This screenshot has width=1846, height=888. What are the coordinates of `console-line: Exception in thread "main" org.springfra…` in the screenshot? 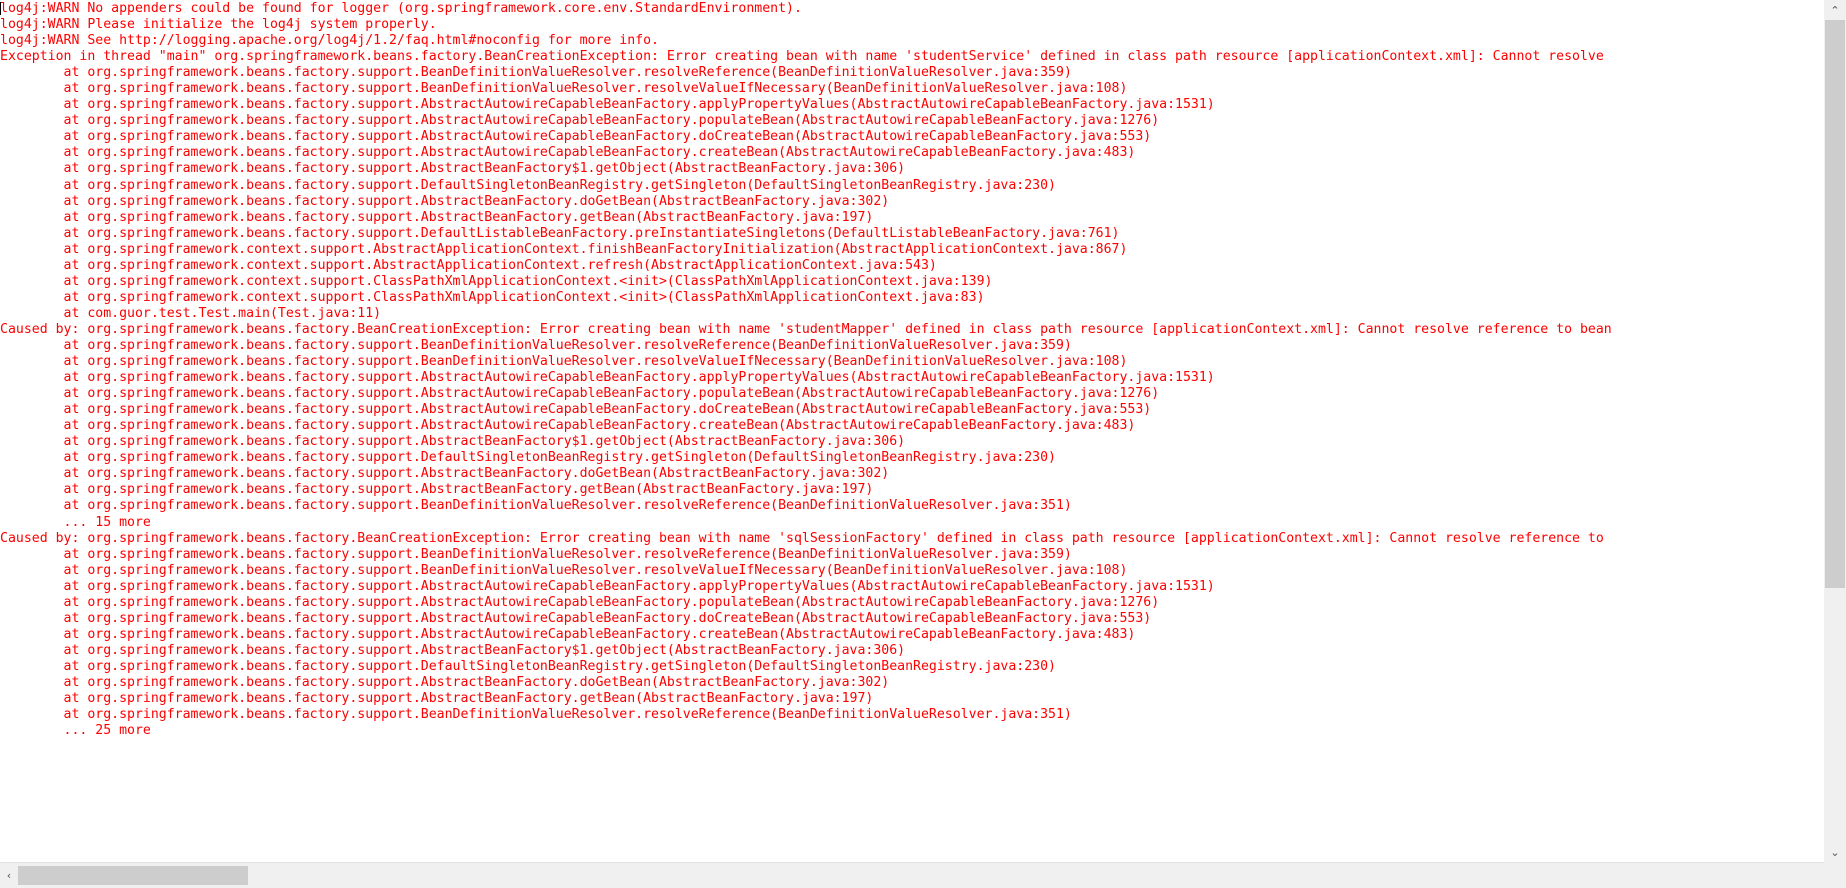 It's located at (802, 57).